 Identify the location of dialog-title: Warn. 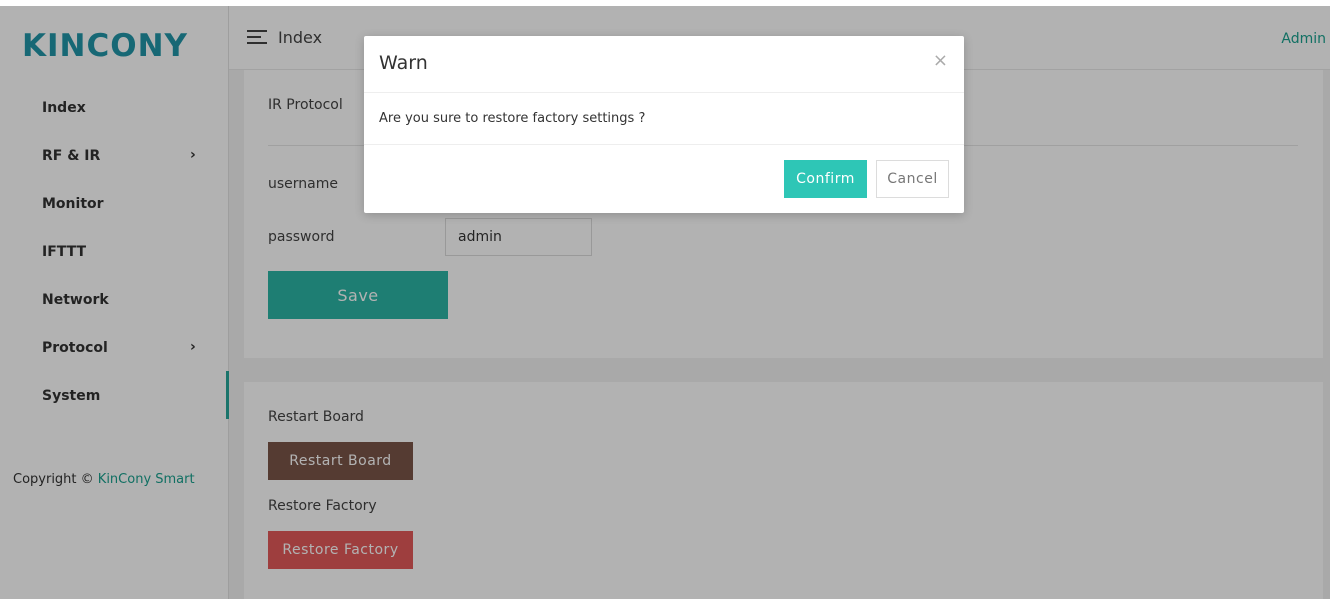
(403, 63).